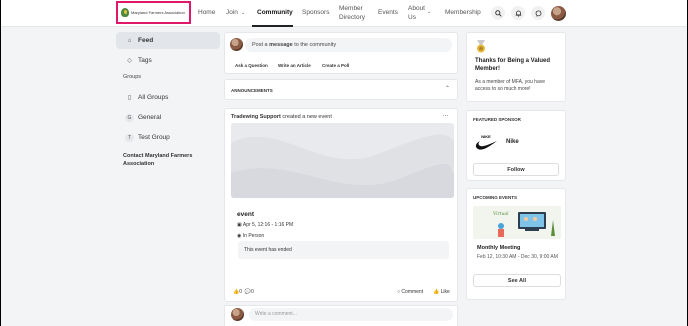 Image resolution: width=688 pixels, height=326 pixels. I want to click on nav-membership: Membership, so click(463, 13).